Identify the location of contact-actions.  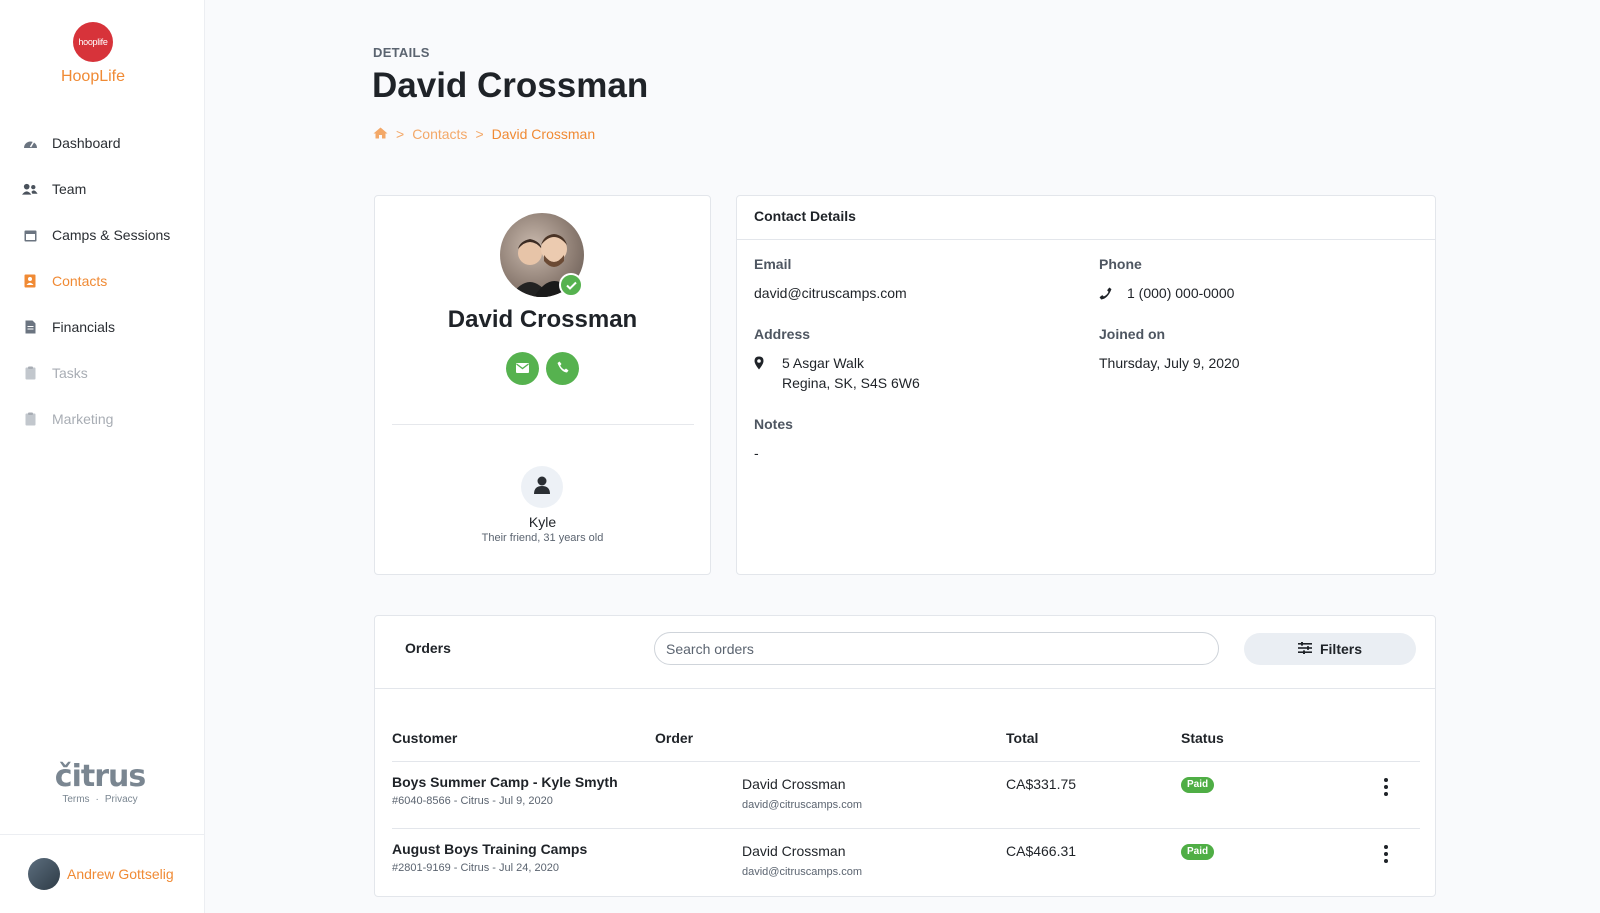
(542, 368).